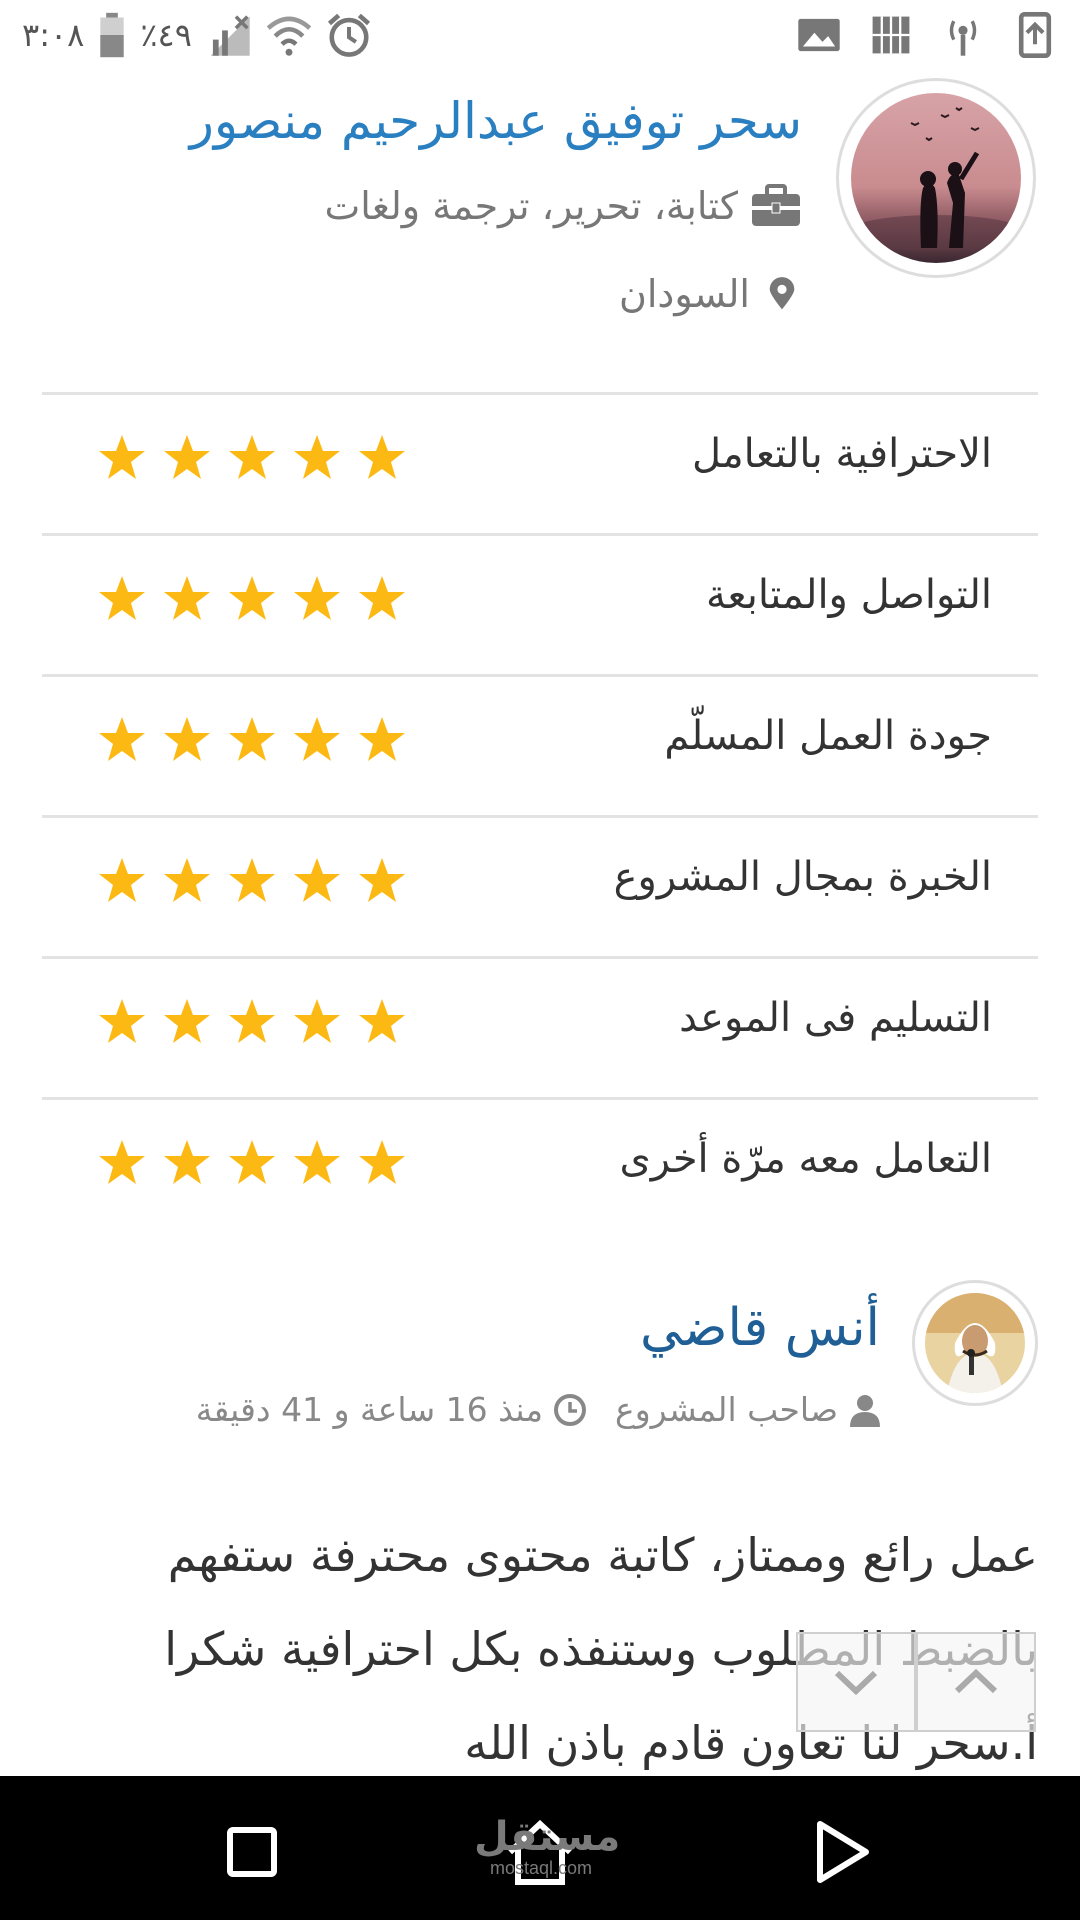  What do you see at coordinates (541, 1868) in the screenshot?
I see `watermark-latin: mostaql.com` at bounding box center [541, 1868].